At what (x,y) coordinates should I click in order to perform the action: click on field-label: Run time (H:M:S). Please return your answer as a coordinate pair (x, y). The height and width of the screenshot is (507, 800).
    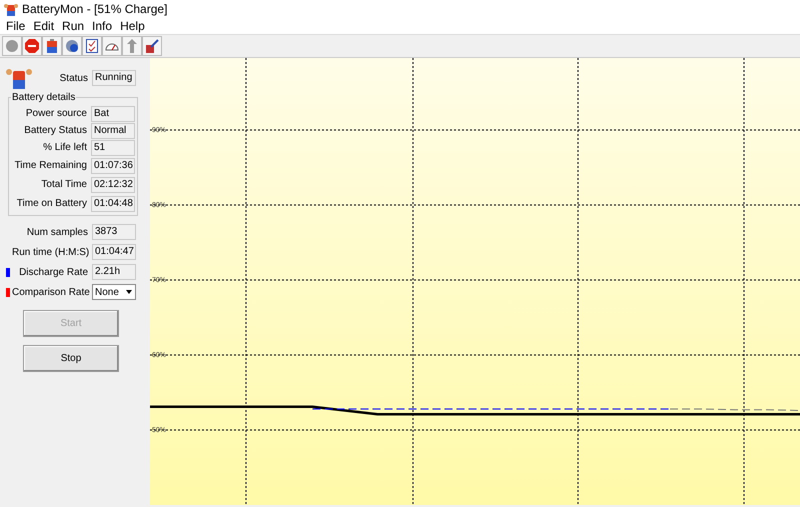
    Looking at the image, I should click on (50, 252).